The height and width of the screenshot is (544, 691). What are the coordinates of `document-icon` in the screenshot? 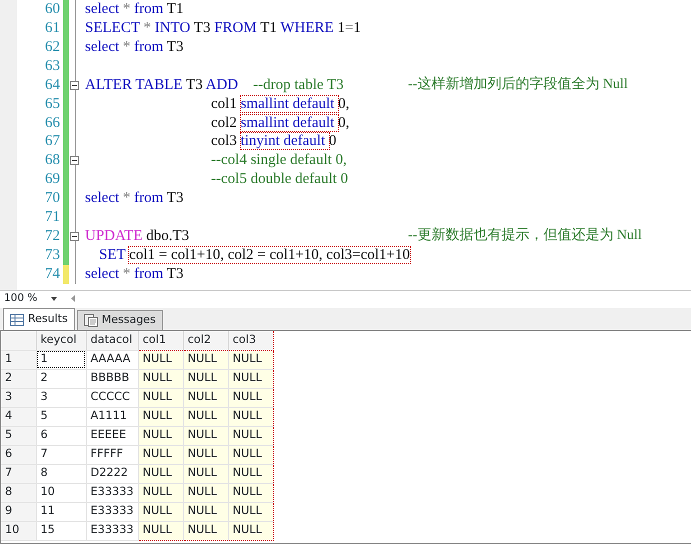 It's located at (91, 320).